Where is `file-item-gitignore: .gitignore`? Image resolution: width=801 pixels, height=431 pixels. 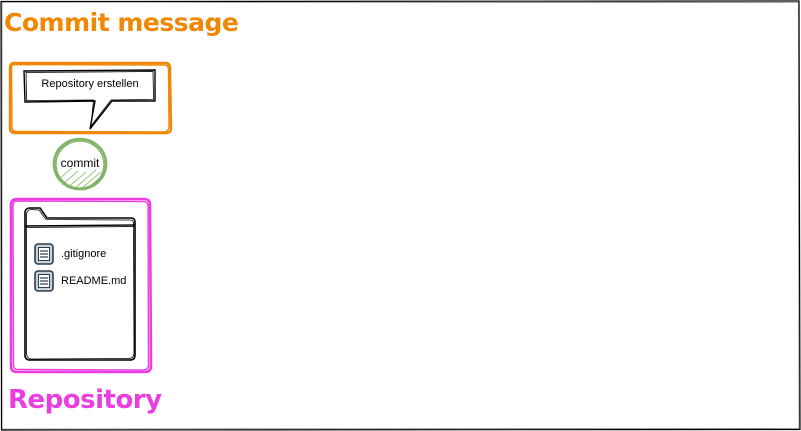 file-item-gitignore: .gitignore is located at coordinates (70, 254).